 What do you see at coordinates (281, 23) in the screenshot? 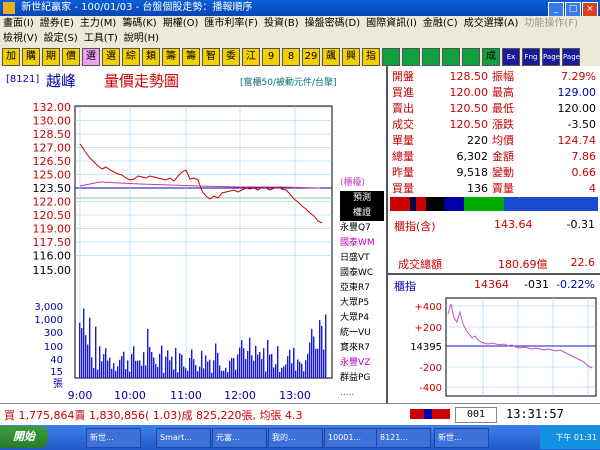
I see `menu-item: 投資(B)` at bounding box center [281, 23].